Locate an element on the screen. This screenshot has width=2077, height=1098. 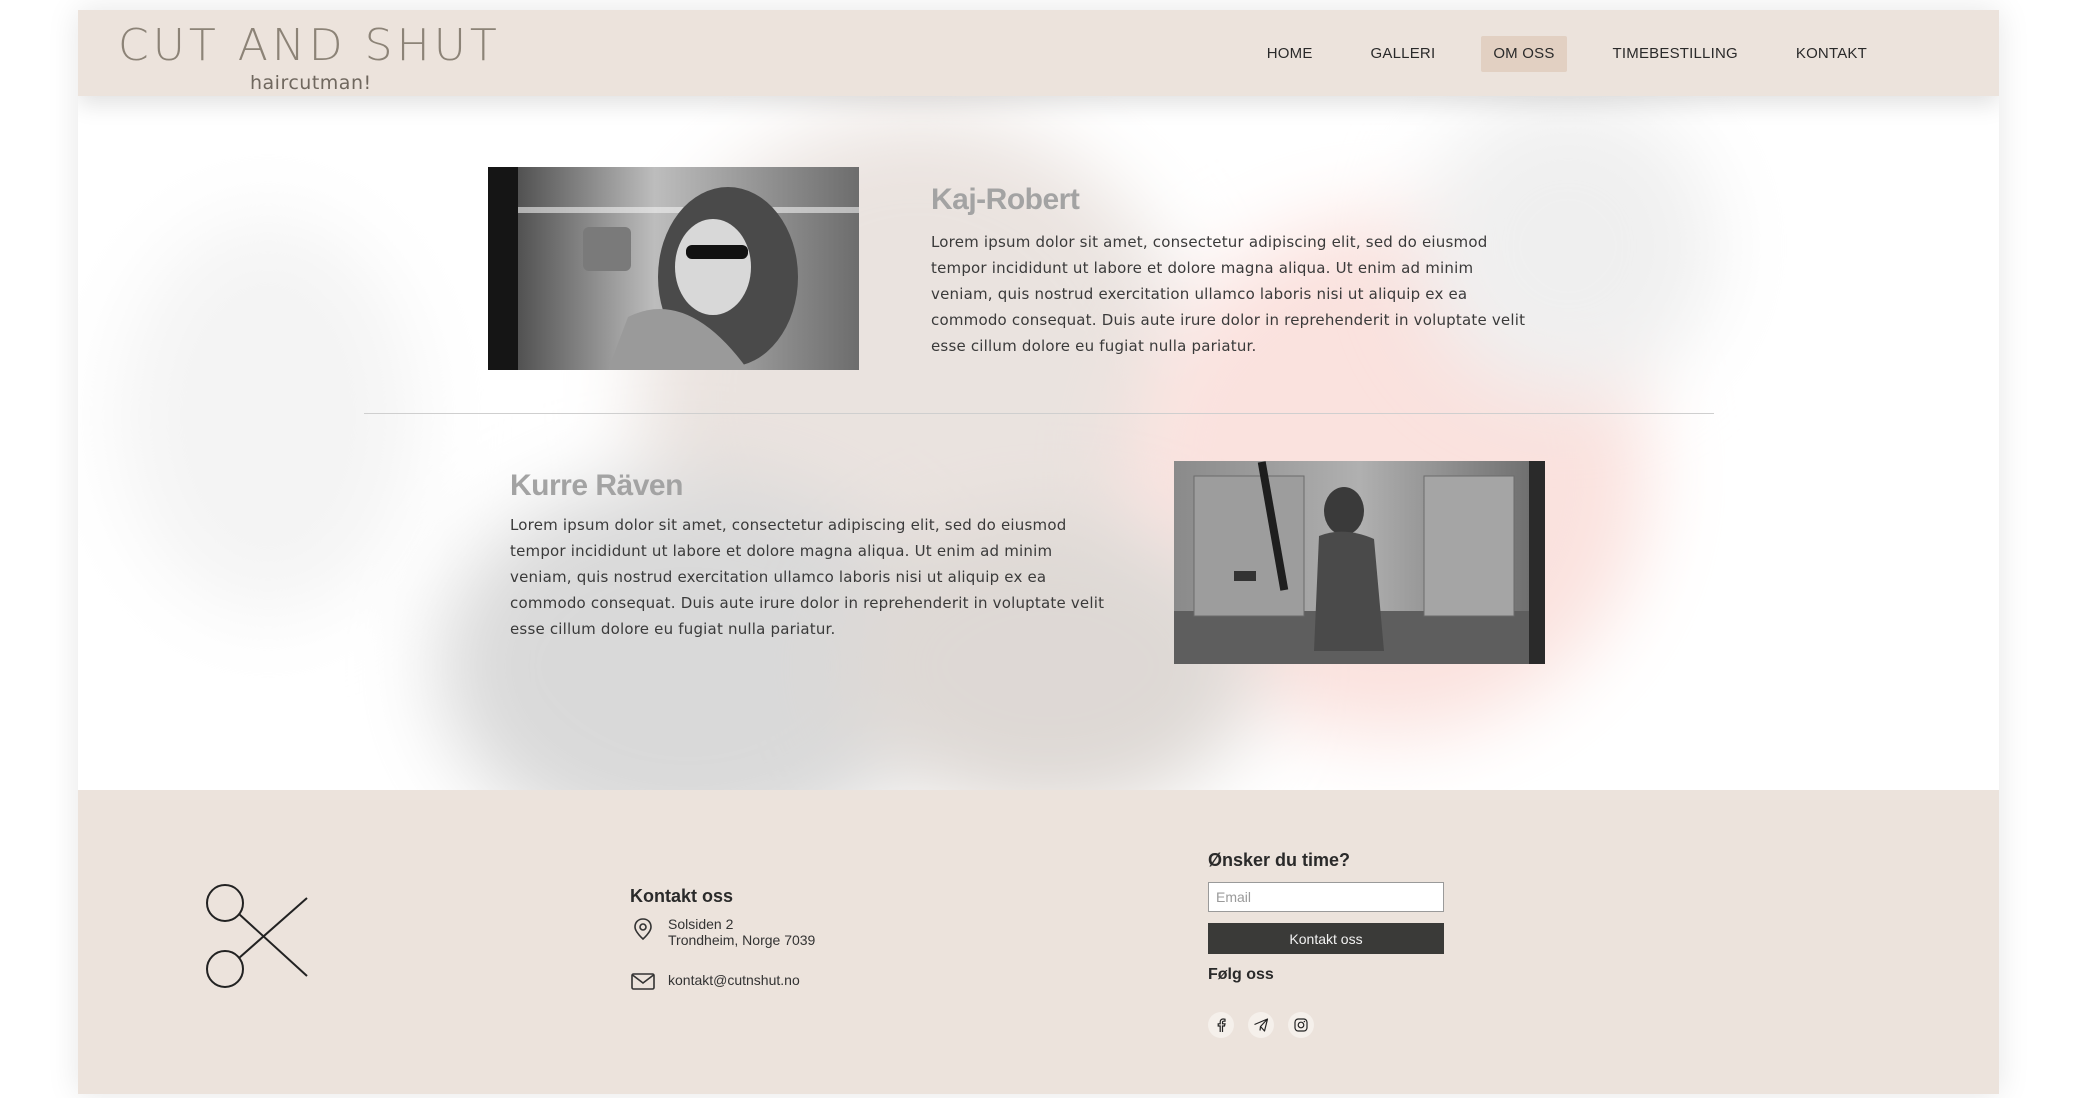
email-link: kontakt@cutnshut.no is located at coordinates (734, 978).